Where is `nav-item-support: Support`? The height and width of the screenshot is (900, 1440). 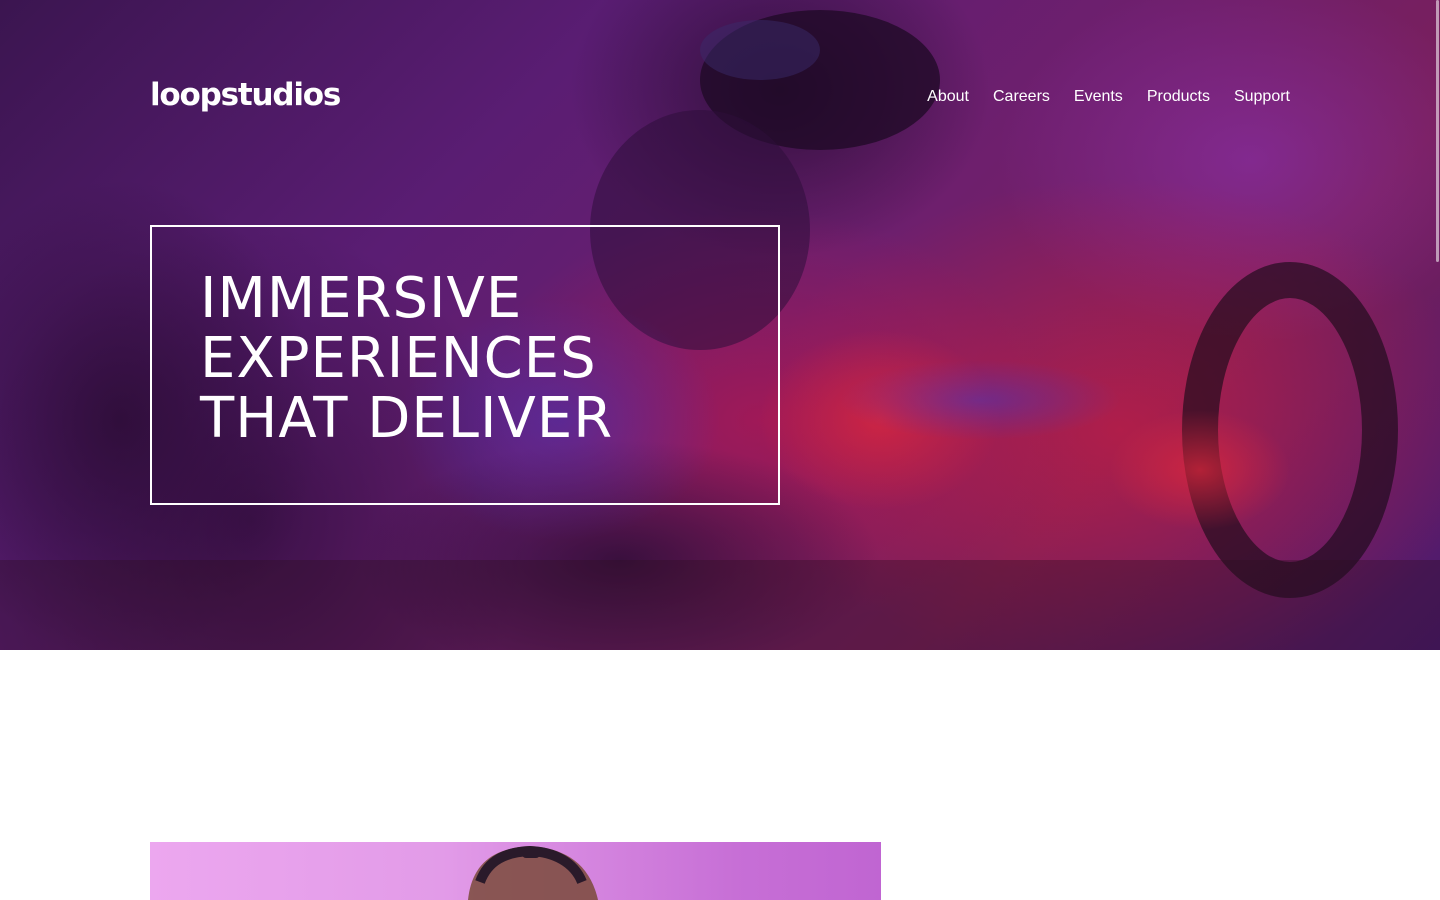
nav-item-support: Support is located at coordinates (1262, 97).